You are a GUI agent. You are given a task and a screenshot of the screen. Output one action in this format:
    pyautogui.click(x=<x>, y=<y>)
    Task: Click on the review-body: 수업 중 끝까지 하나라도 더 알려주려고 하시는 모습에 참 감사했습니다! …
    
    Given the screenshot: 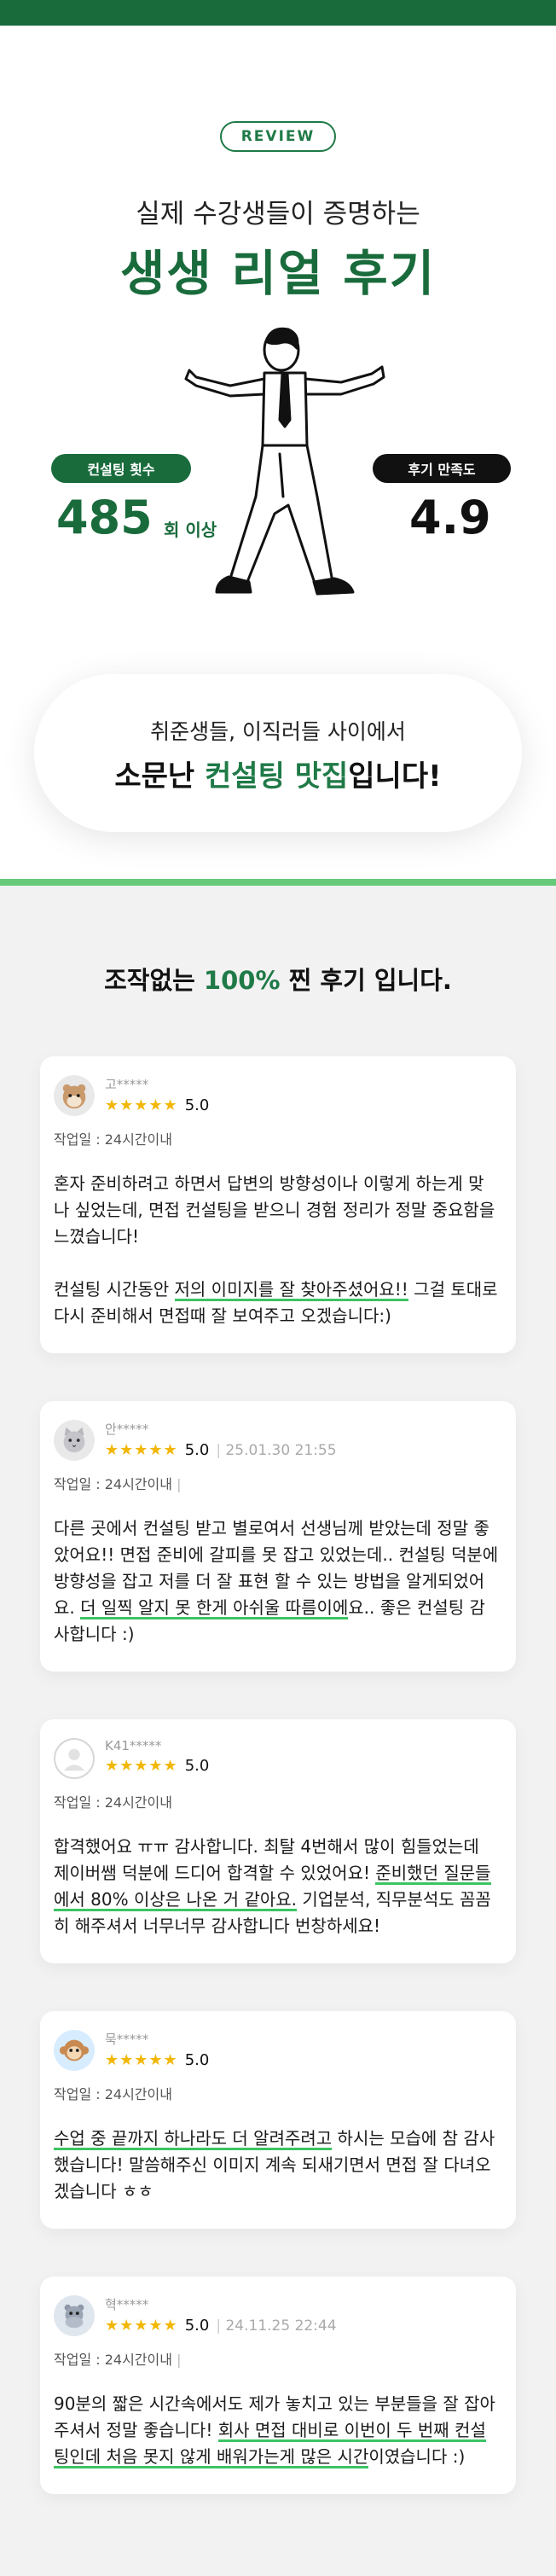 What is the action you would take?
    pyautogui.click(x=276, y=2165)
    